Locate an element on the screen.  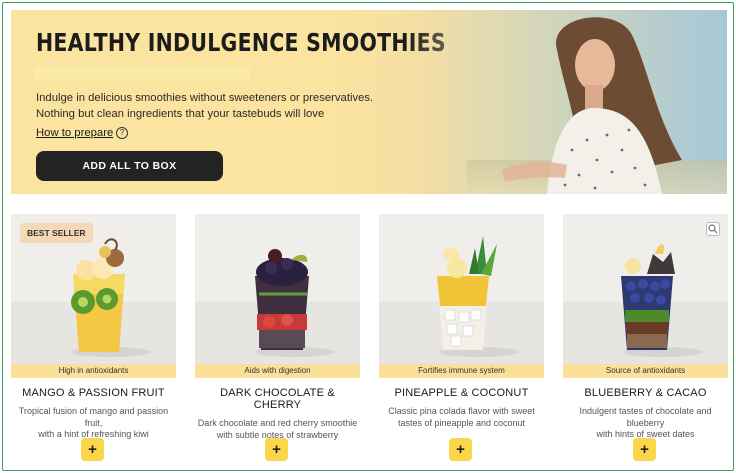
product-benefit-tag: Aids with digestion is located at coordinates (277, 371).